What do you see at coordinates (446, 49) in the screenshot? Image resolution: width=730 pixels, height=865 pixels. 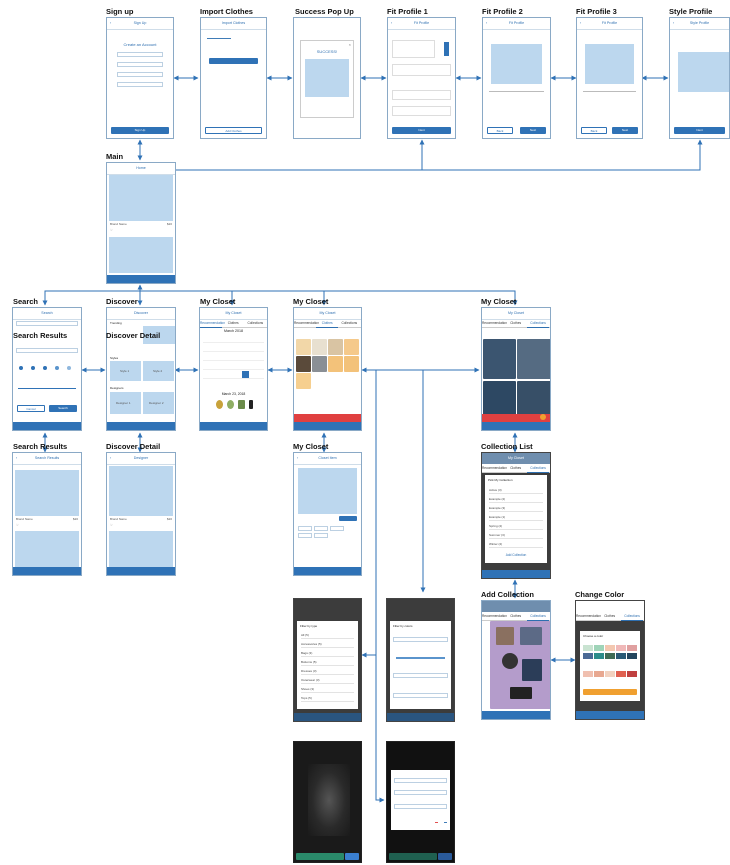 I see `slider-handle` at bounding box center [446, 49].